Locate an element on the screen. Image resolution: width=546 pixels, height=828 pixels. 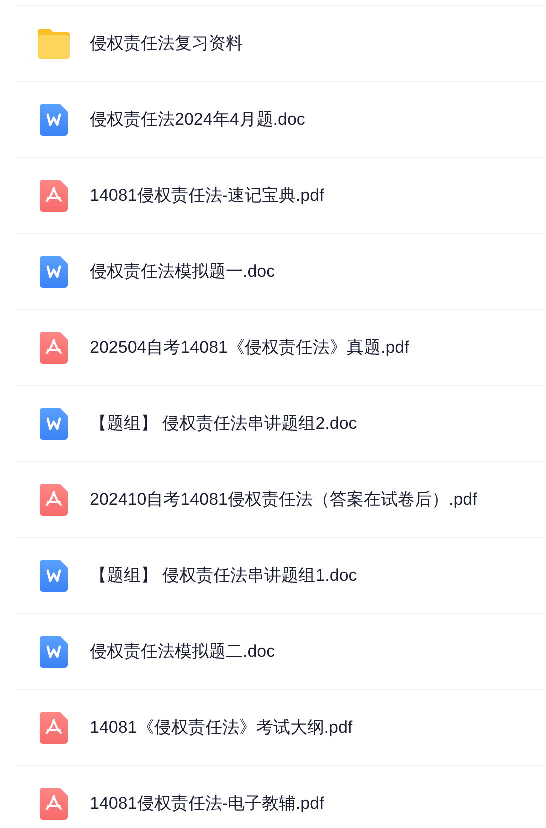
file-row: 侵权责任法复习资料 is located at coordinates (282, 44).